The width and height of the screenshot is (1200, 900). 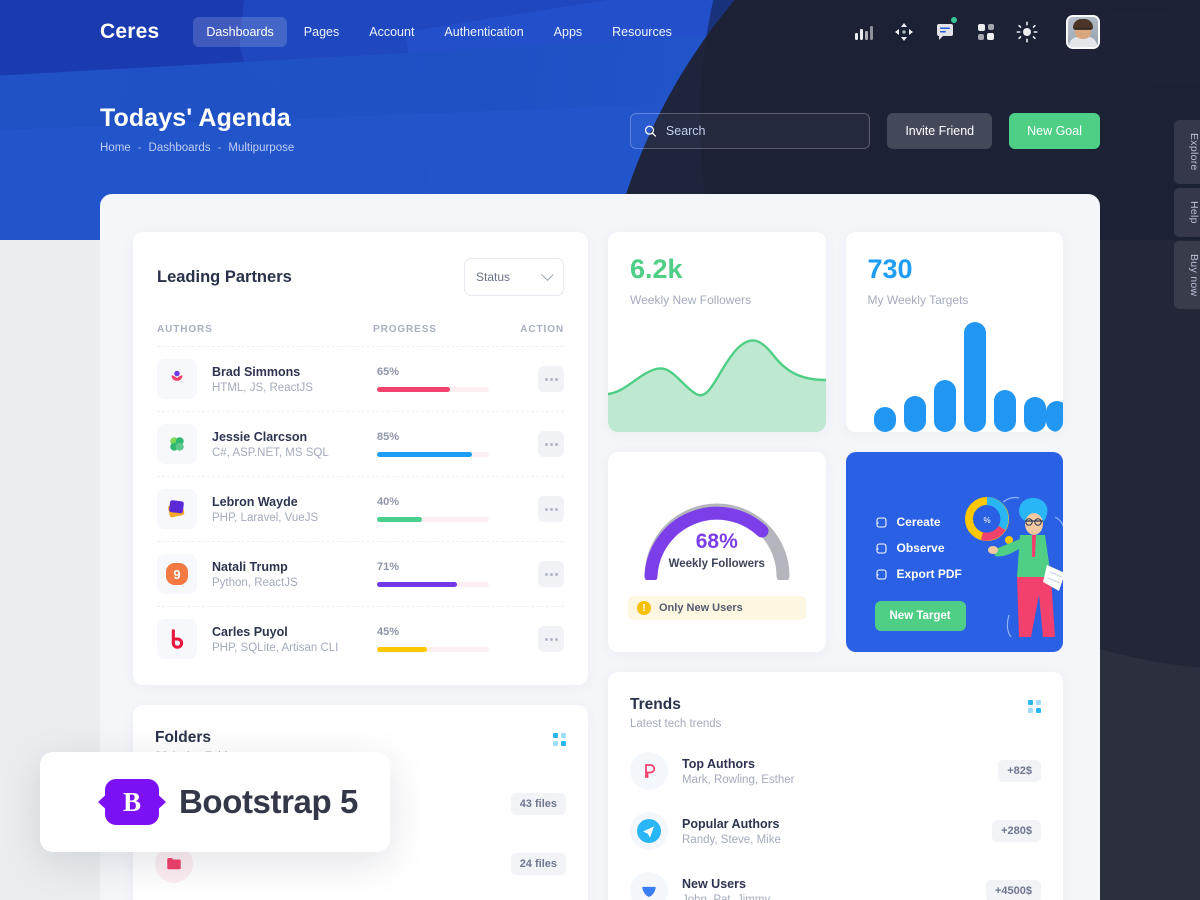 I want to click on author-name: Brad Simmons, so click(x=256, y=371).